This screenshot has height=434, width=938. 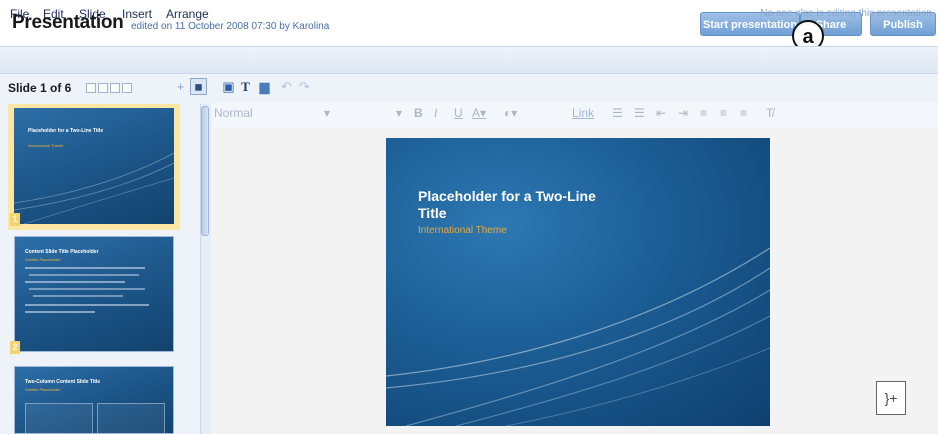 I want to click on add-speaker-notes-icon: }+, so click(x=891, y=398).